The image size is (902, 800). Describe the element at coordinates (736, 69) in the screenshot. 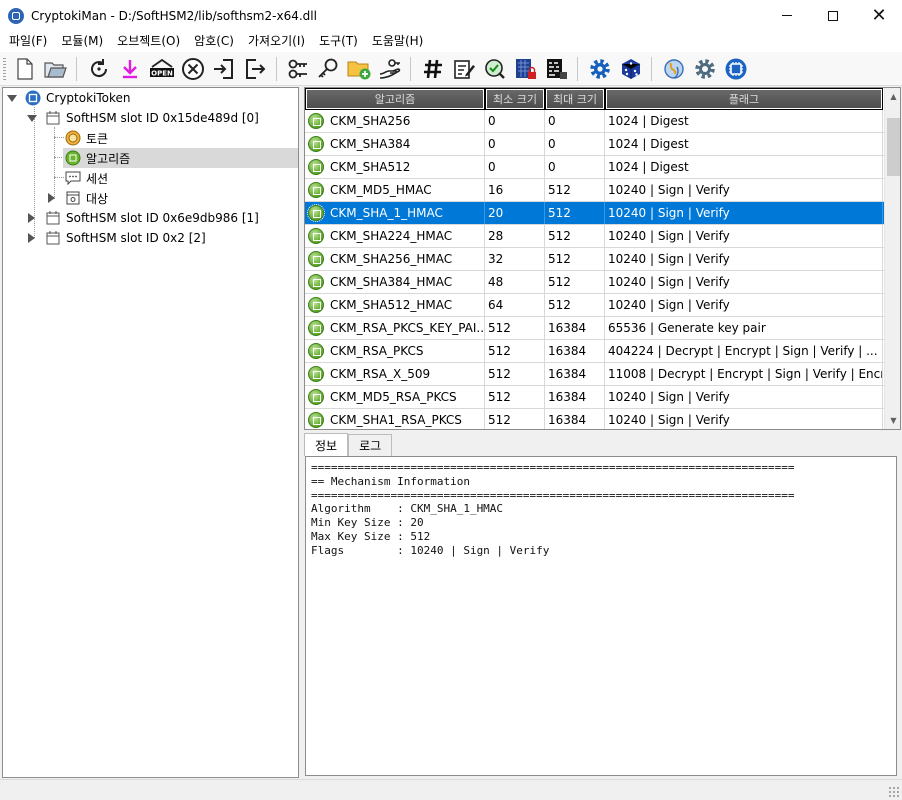

I see `module-info-button` at that location.